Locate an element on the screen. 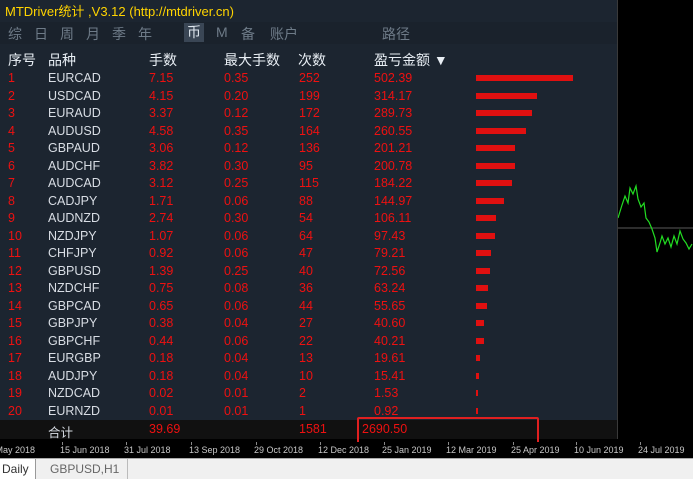 The image size is (693, 479). table-row: 6 AUDCHF 3.82 0.30 95 200.78 is located at coordinates (308, 166).